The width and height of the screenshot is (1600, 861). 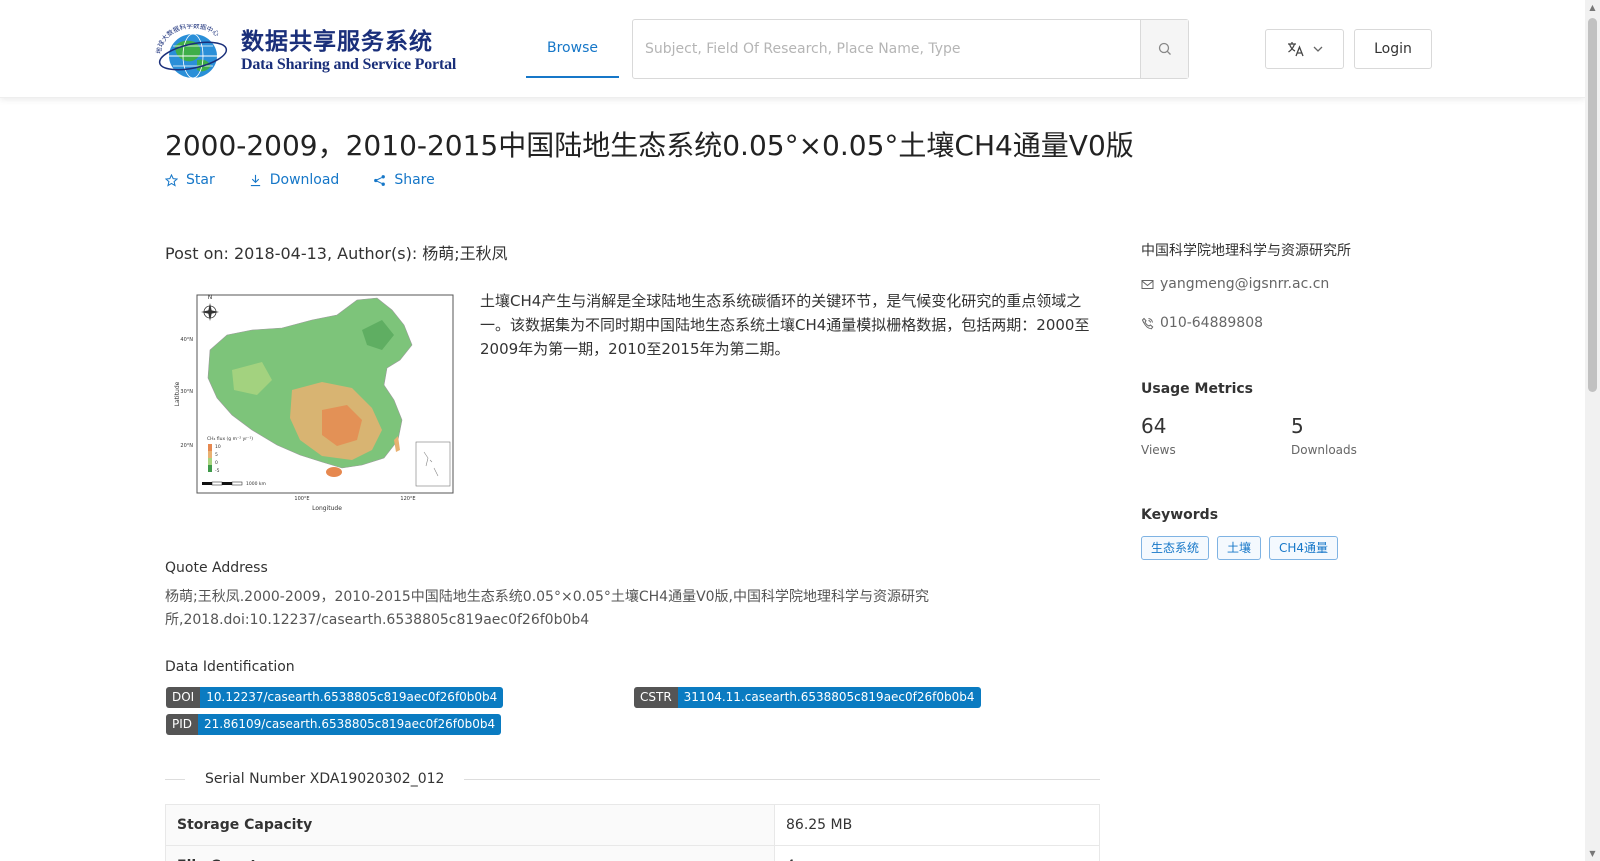 What do you see at coordinates (1324, 450) in the screenshot?
I see `downloads-label: Downloads` at bounding box center [1324, 450].